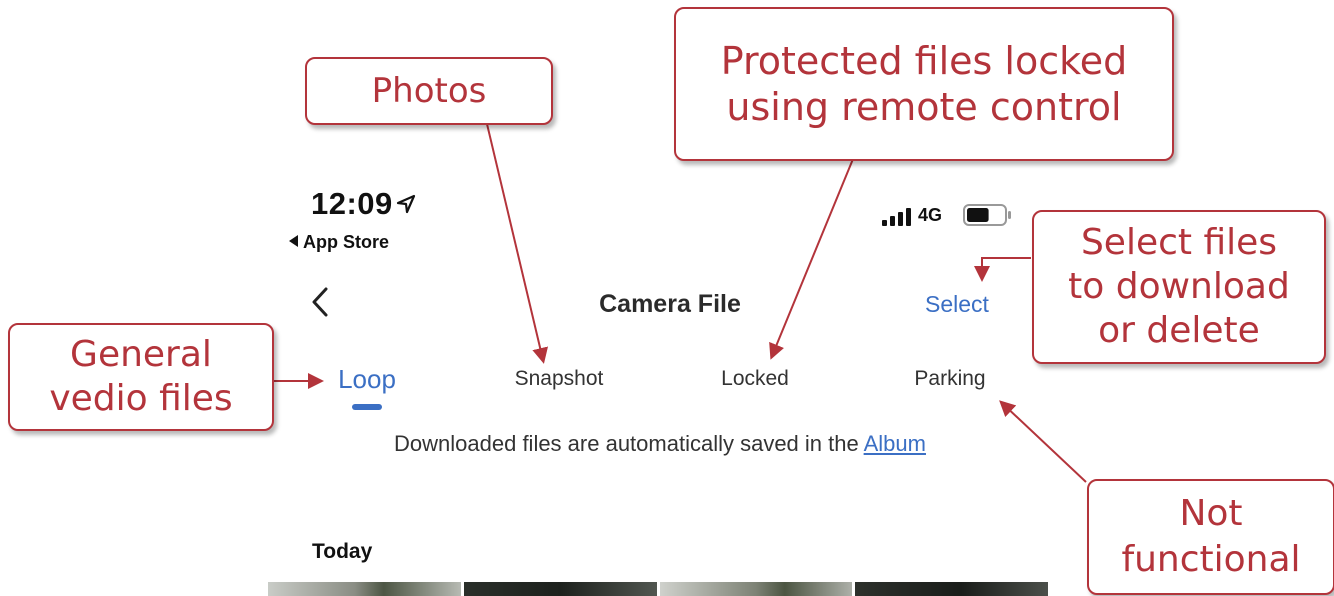 The image size is (1334, 596). Describe the element at coordinates (811, 259) in the screenshot. I see `arrow-locked` at that location.